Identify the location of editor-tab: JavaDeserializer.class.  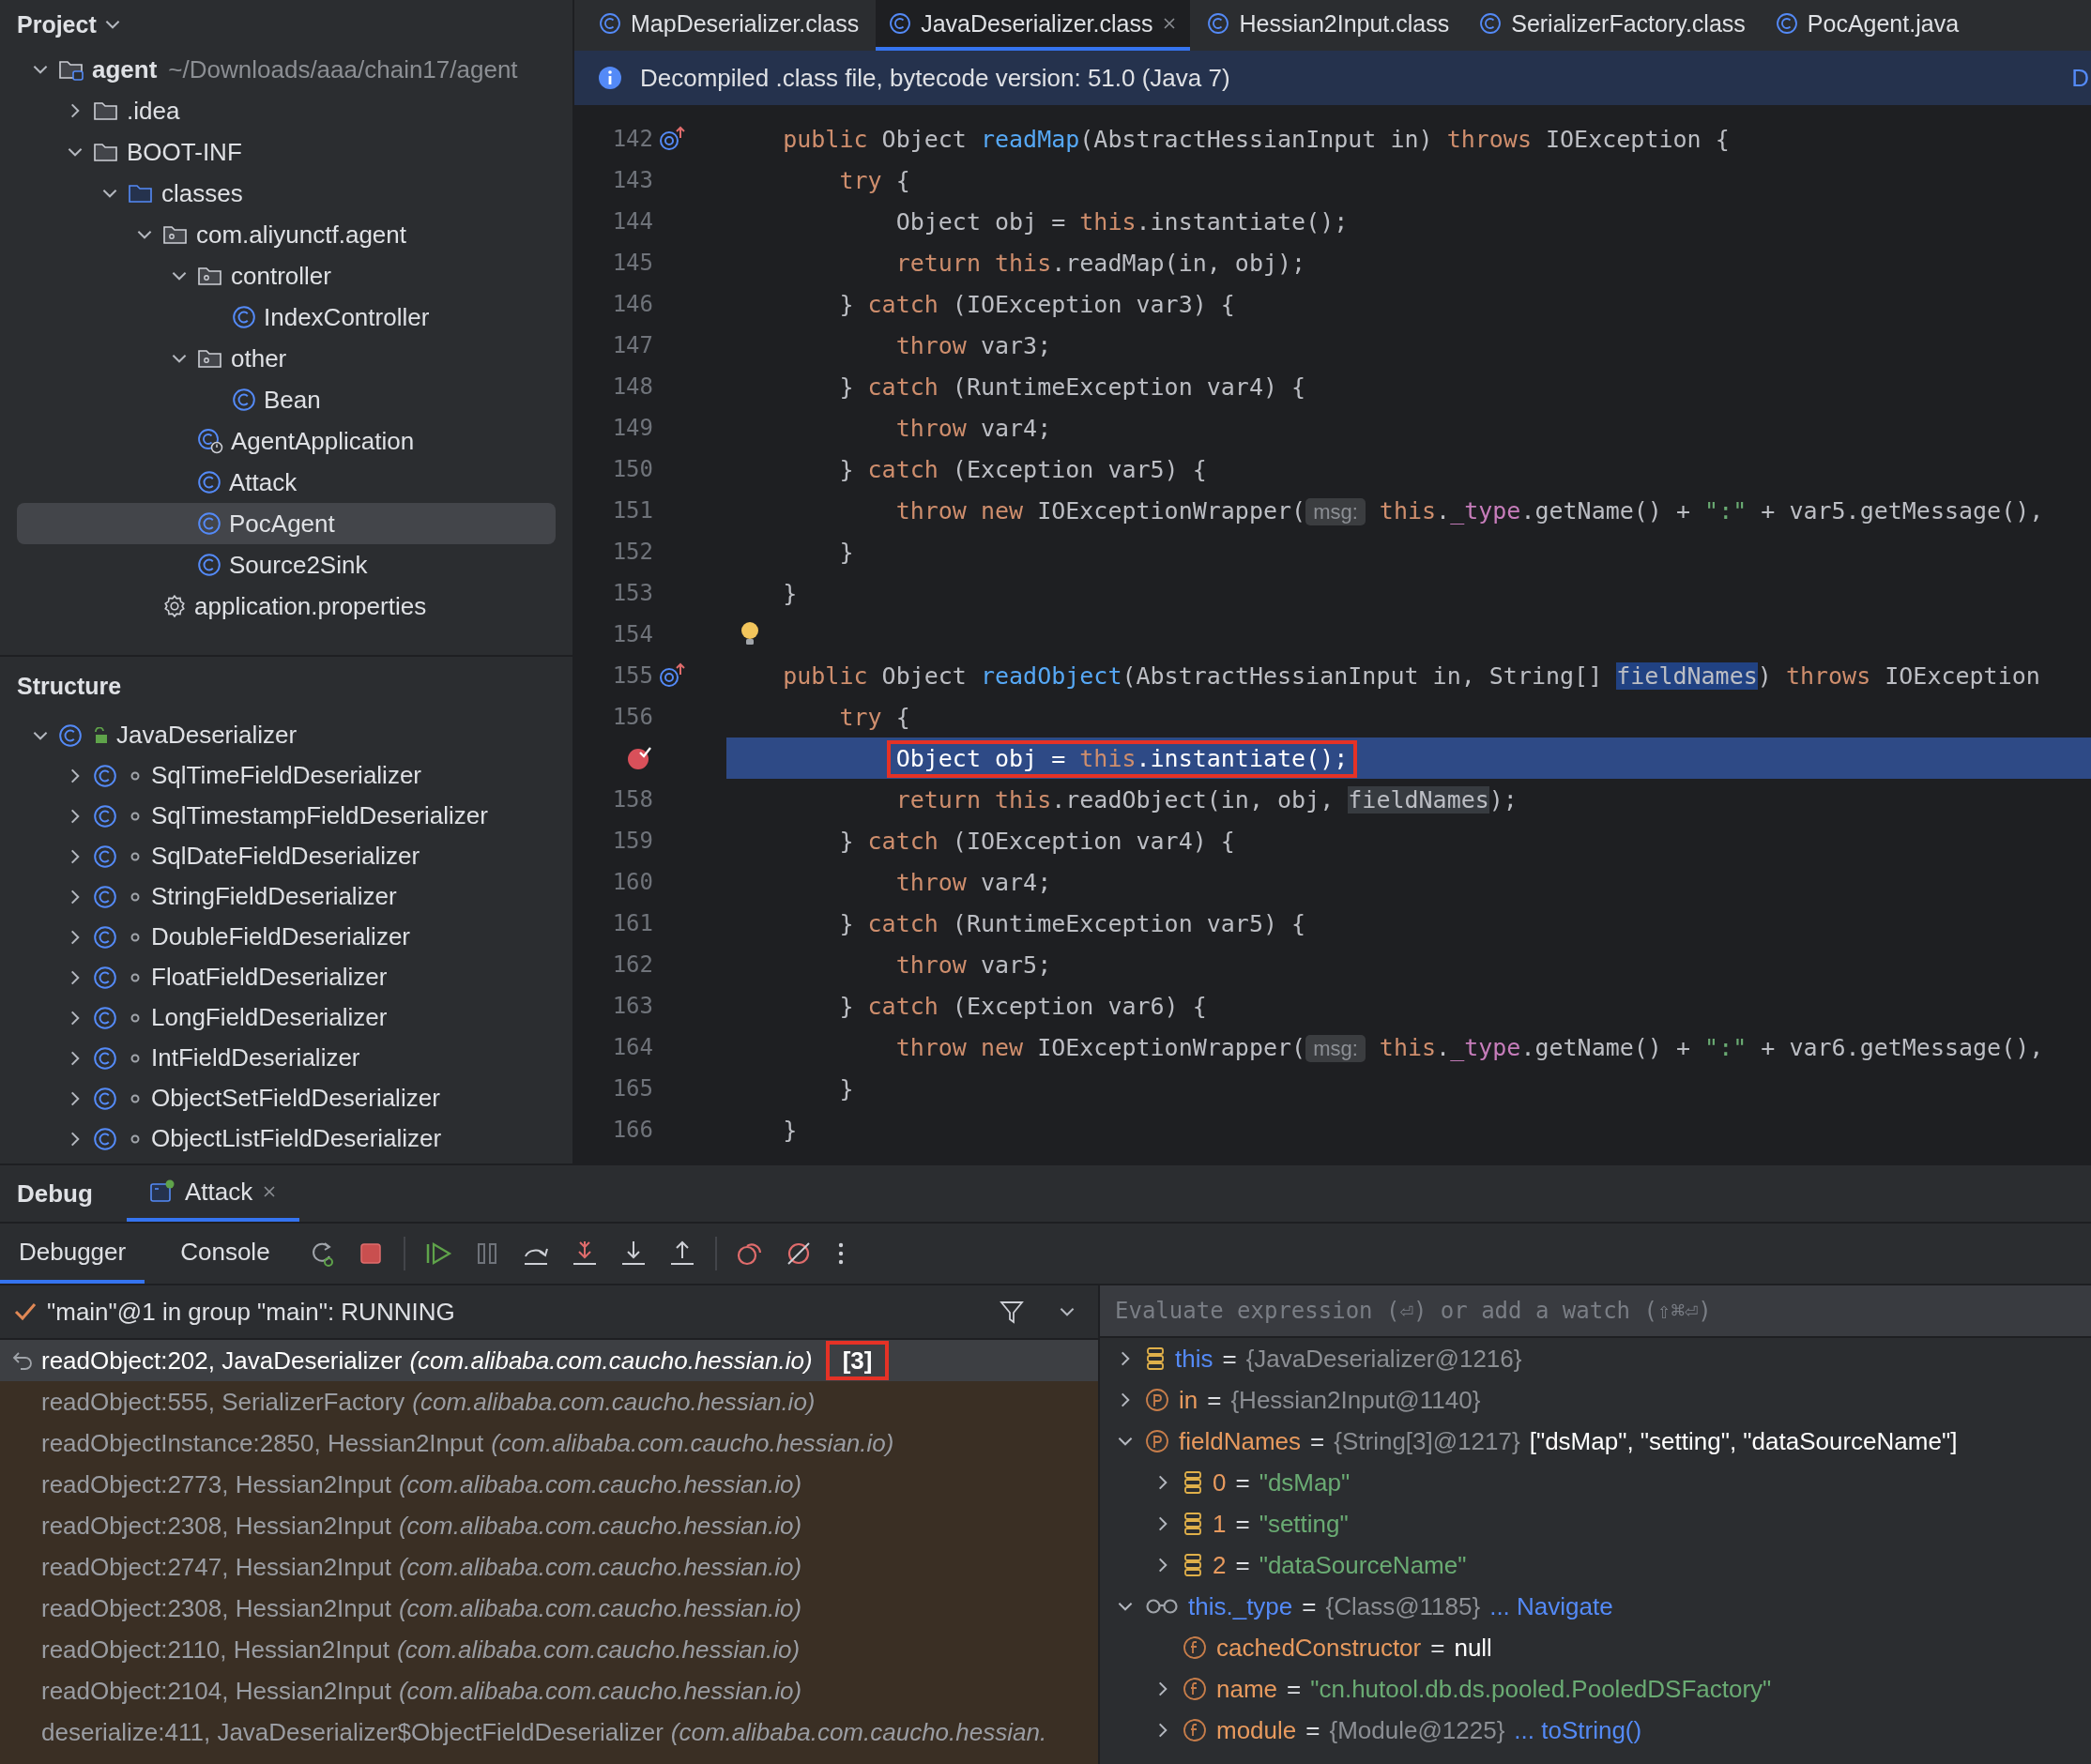
(1033, 25).